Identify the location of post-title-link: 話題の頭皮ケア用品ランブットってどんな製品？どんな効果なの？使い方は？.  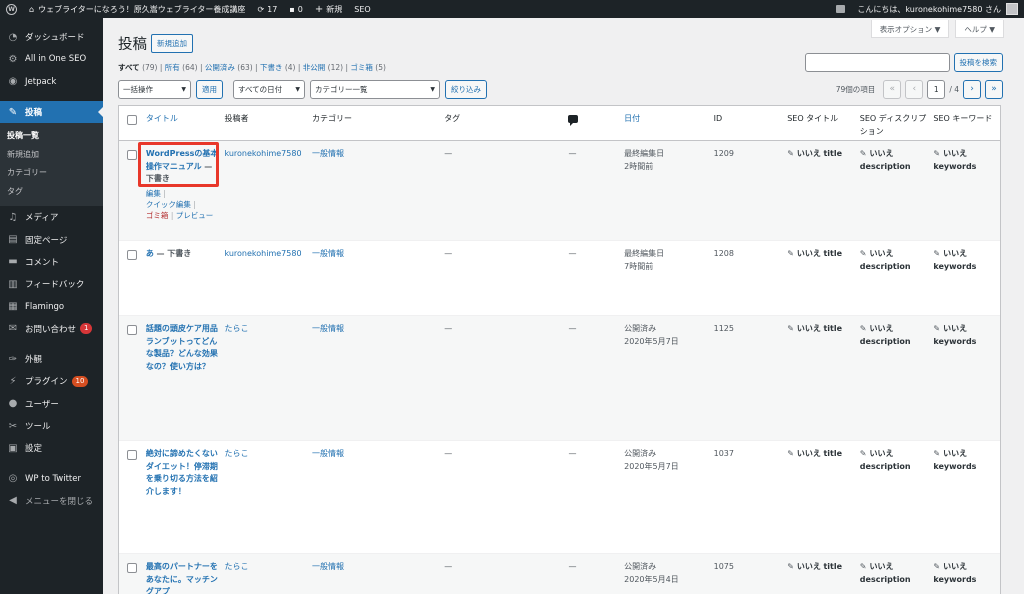
(182, 347).